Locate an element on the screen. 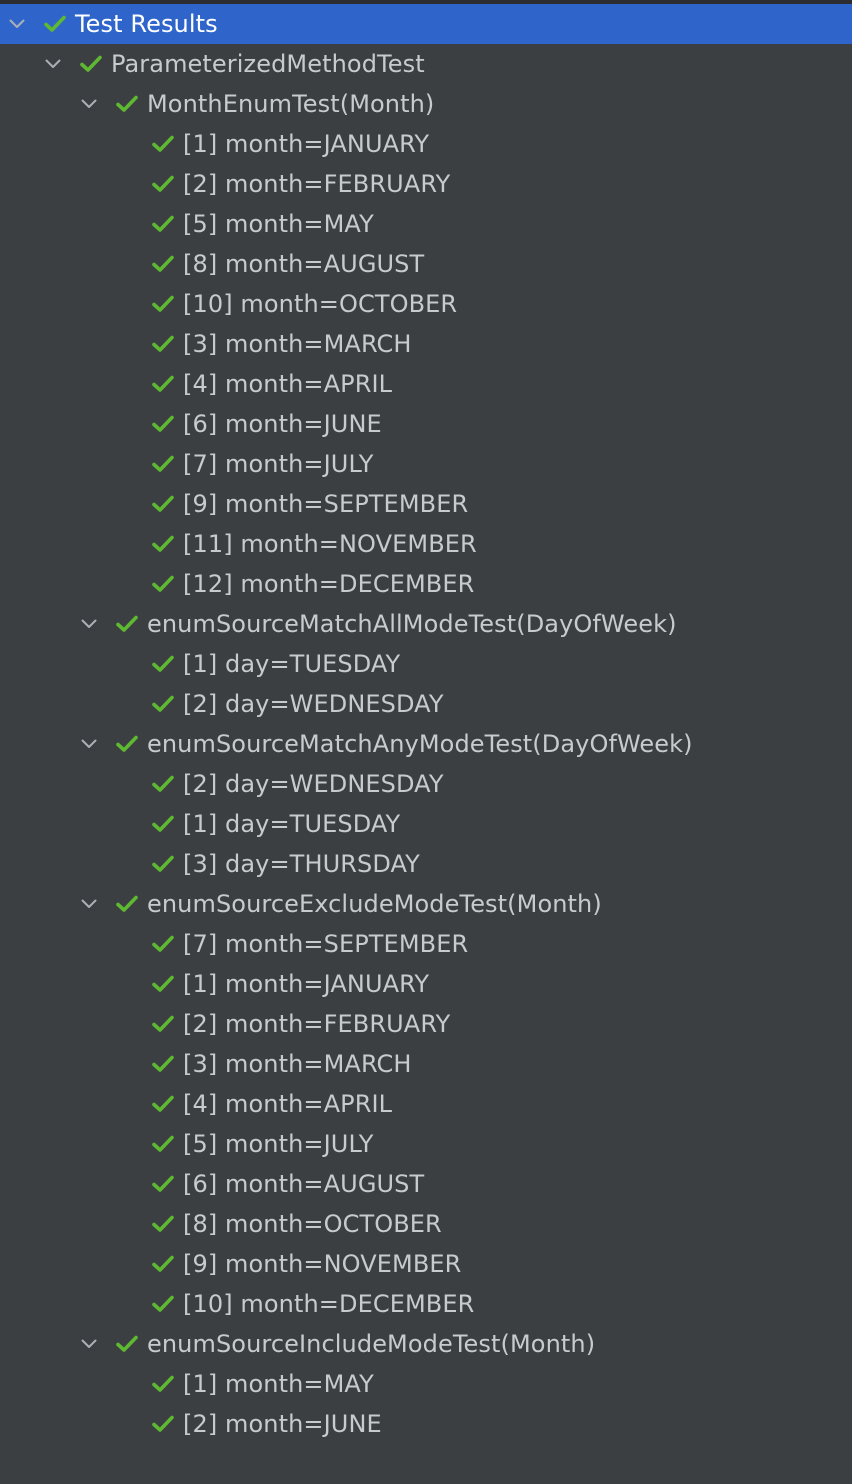 The image size is (852, 1484). test-case-label: [8] month=AUGUST is located at coordinates (304, 264).